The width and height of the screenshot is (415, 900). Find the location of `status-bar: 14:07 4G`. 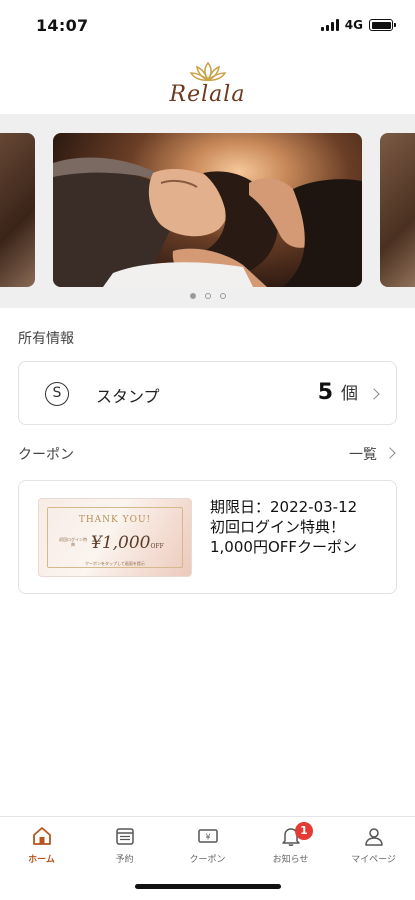

status-bar: 14:07 4G is located at coordinates (207, 26).